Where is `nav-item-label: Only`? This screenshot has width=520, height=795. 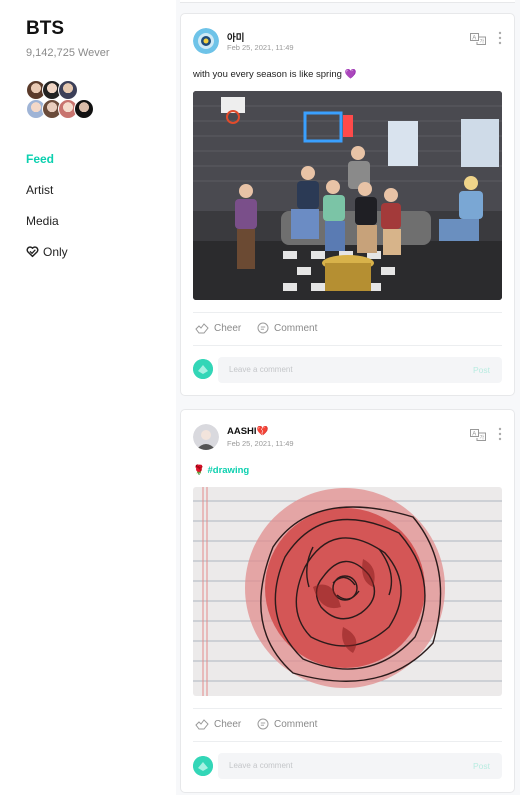 nav-item-label: Only is located at coordinates (55, 251).